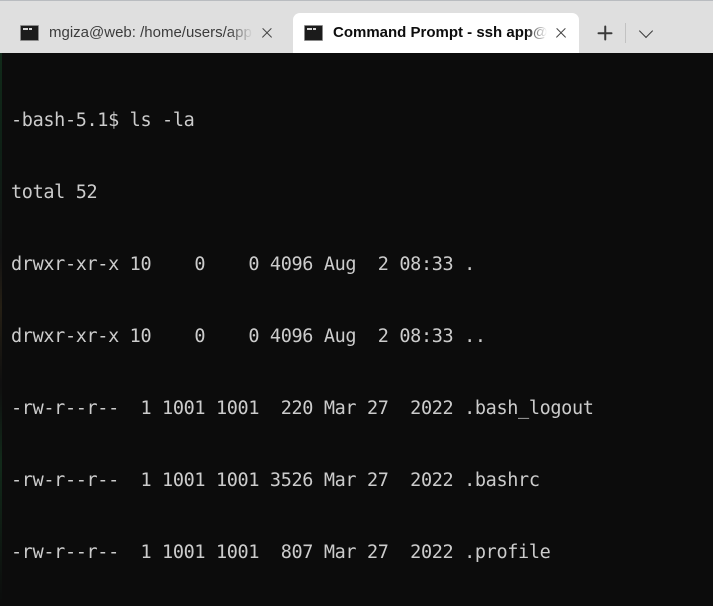  Describe the element at coordinates (248, 336) in the screenshot. I see `terminal-line: drwxr-xr-x 10 0 0 4096 Aug 2 08:33 ..` at that location.